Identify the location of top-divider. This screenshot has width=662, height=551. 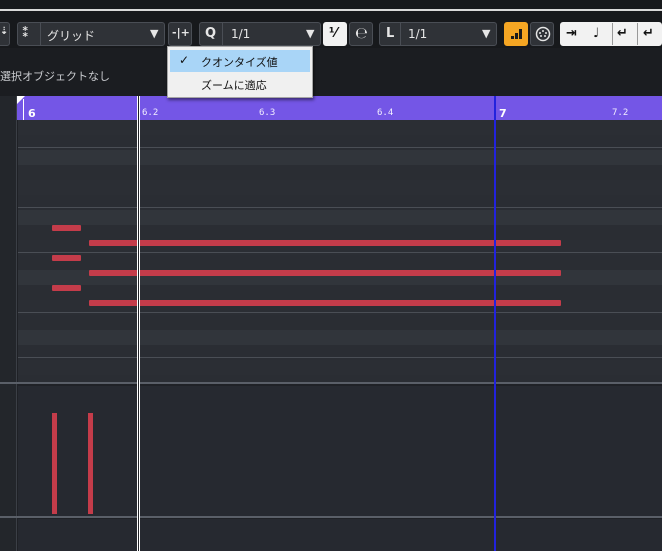
(331, 10).